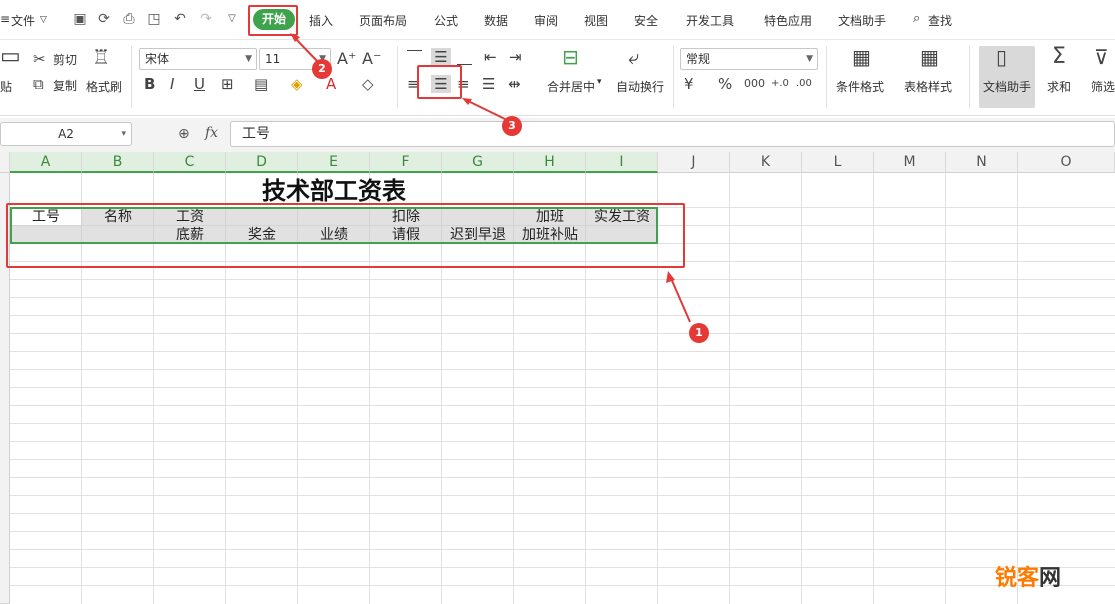 This screenshot has width=1115, height=604. I want to click on watermark-text-b: 网, so click(1050, 578).